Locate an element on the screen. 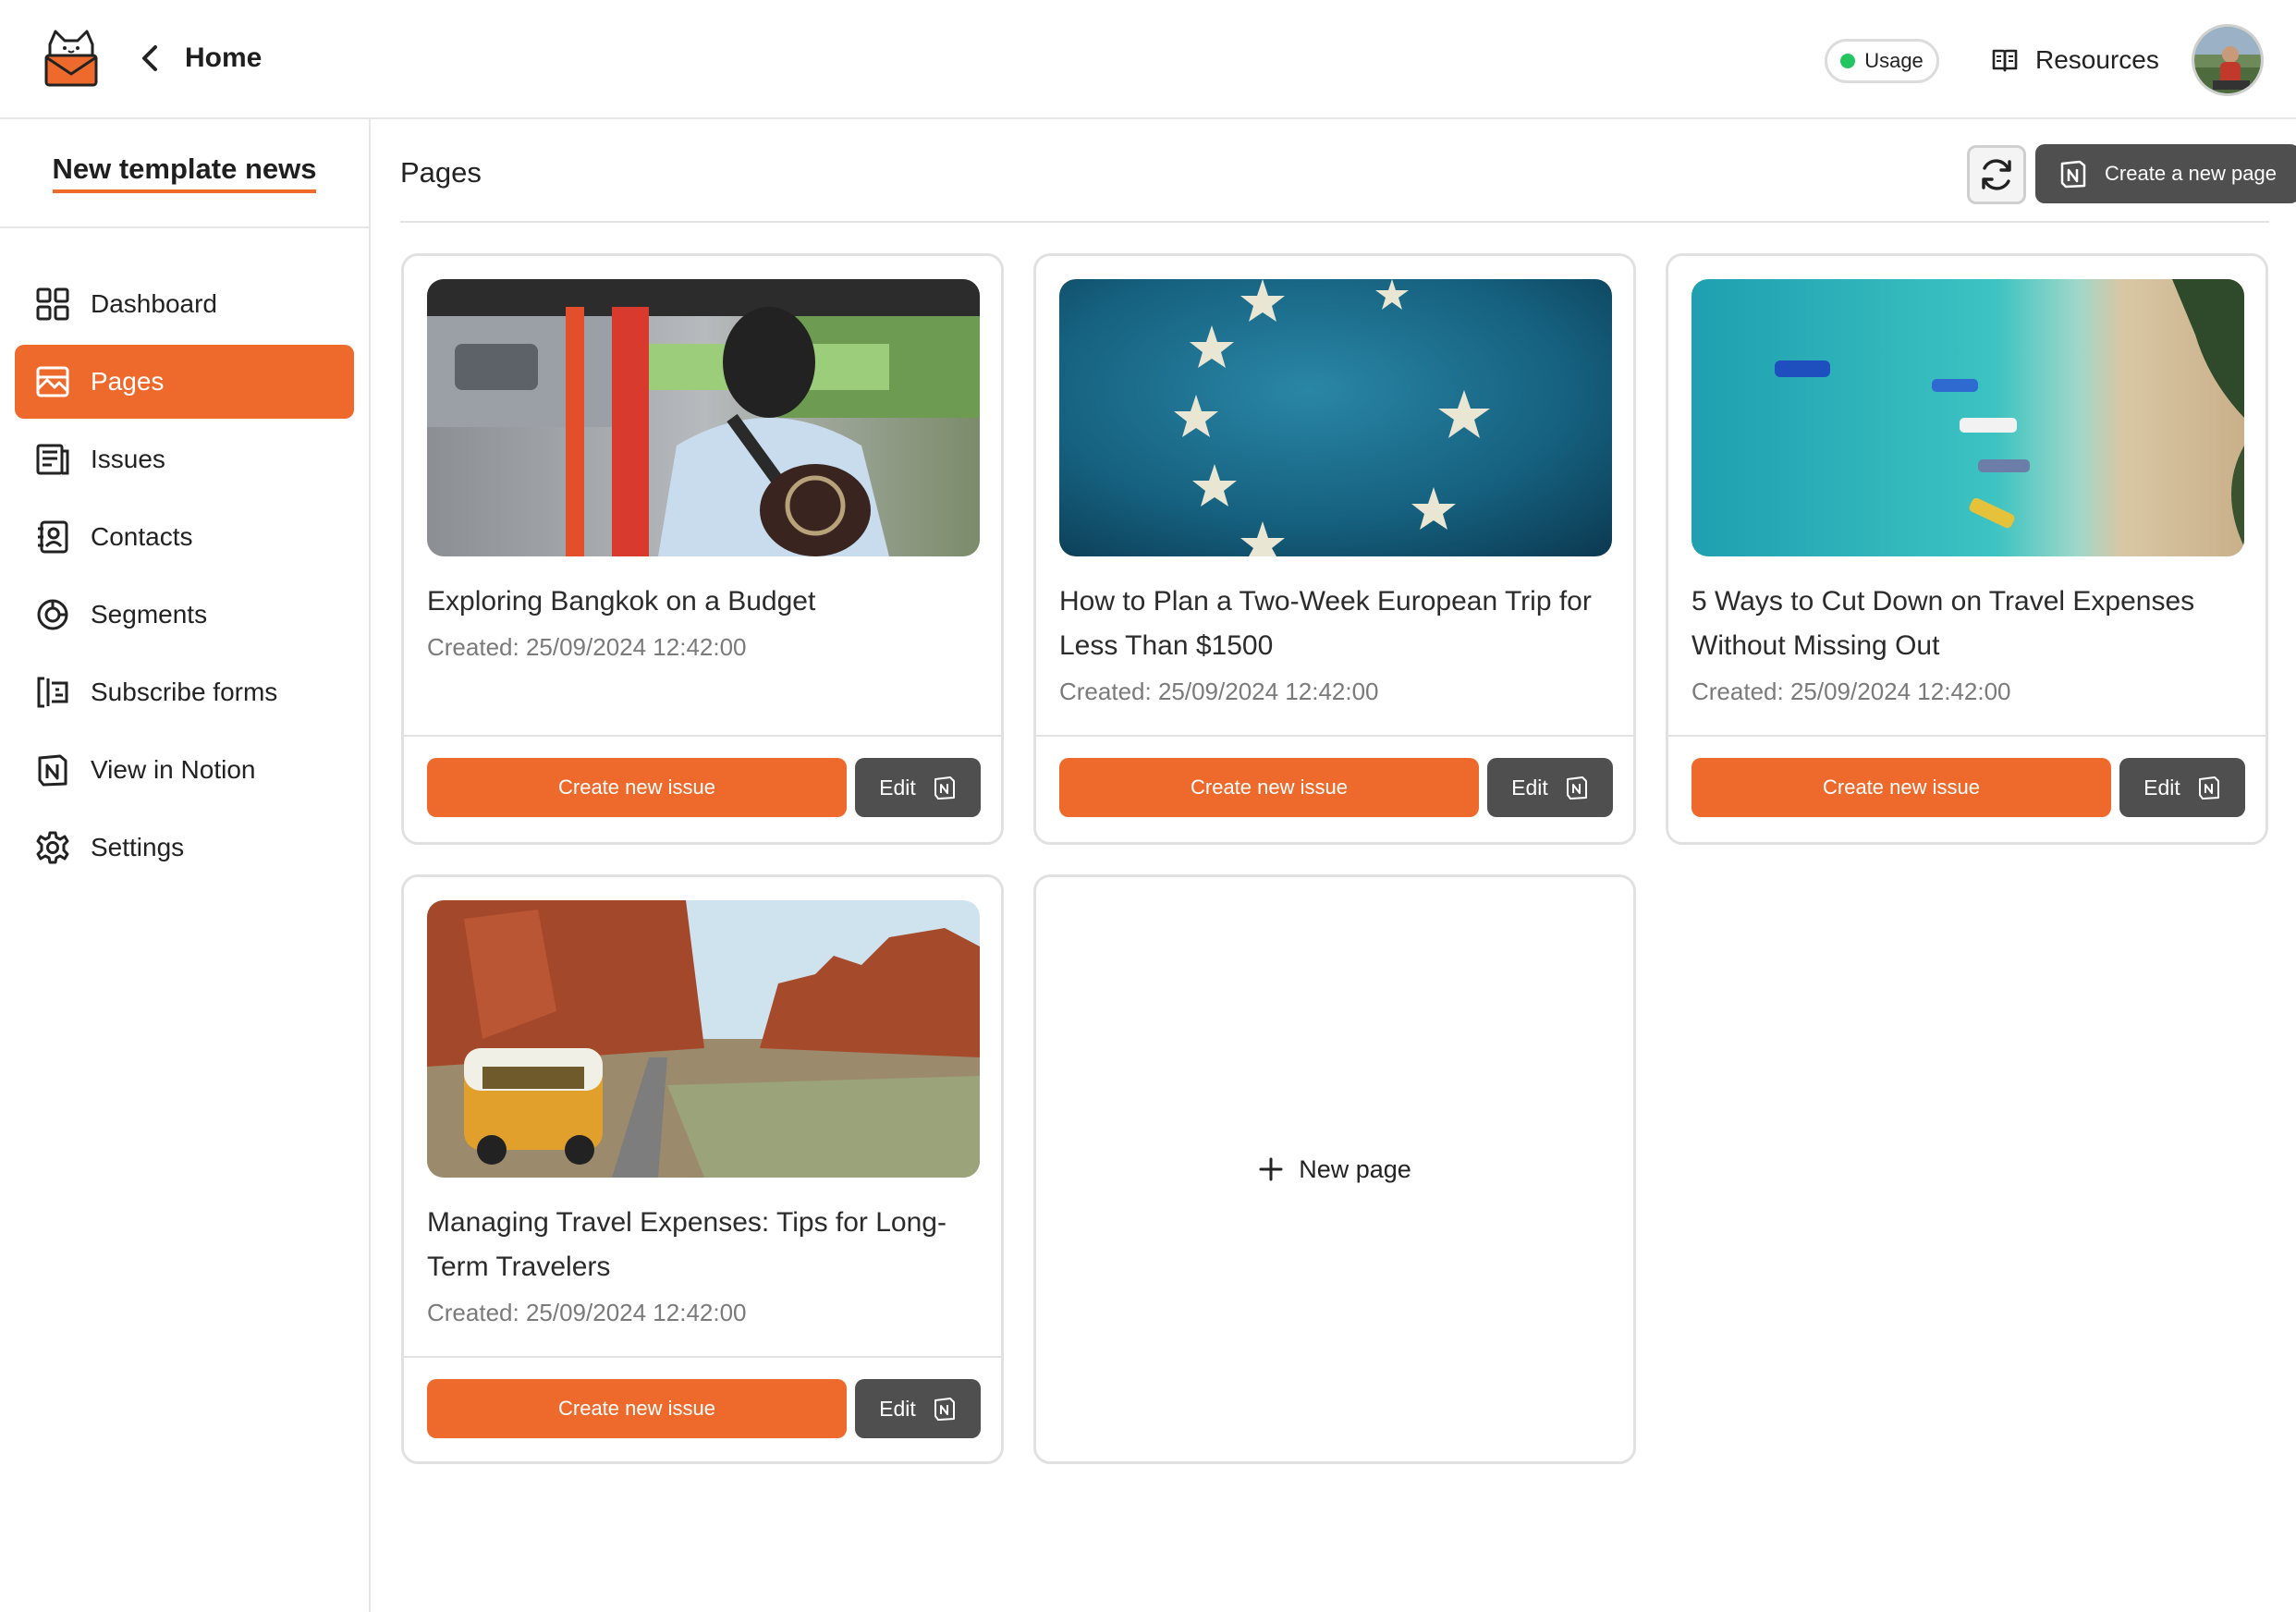 The height and width of the screenshot is (1612, 2296). cat-mail-logo-icon is located at coordinates (72, 58).